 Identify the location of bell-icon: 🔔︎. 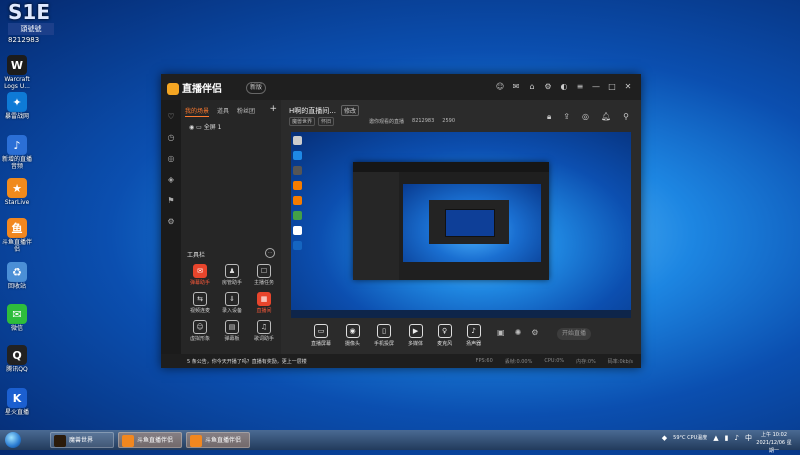
(606, 117).